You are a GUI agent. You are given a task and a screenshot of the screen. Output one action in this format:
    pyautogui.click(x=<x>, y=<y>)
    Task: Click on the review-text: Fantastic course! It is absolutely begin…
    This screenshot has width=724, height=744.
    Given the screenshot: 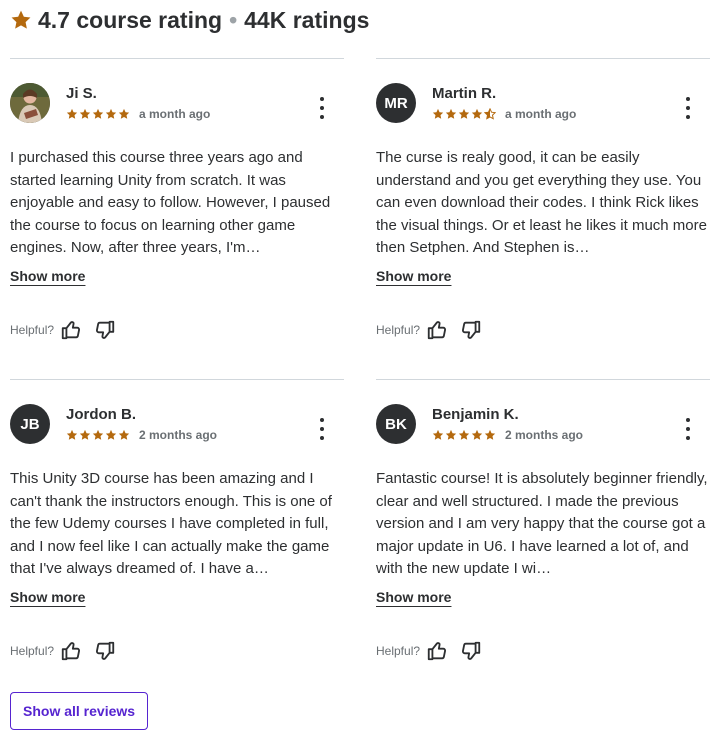 What is the action you would take?
    pyautogui.click(x=542, y=523)
    